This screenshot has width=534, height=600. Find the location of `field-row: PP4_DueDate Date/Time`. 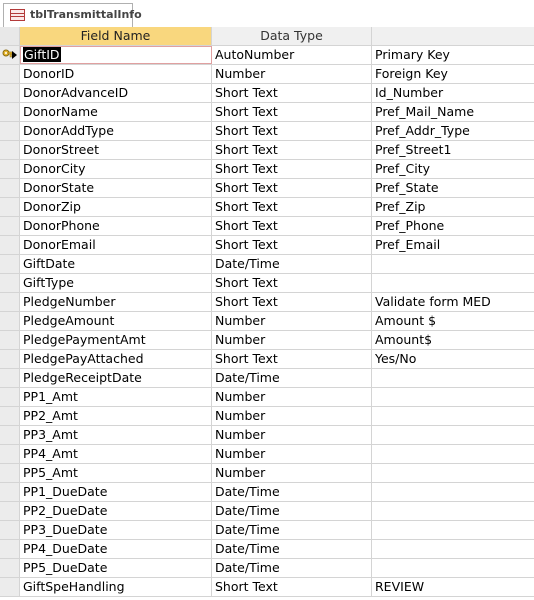

field-row: PP4_DueDate Date/Time is located at coordinates (267, 549).